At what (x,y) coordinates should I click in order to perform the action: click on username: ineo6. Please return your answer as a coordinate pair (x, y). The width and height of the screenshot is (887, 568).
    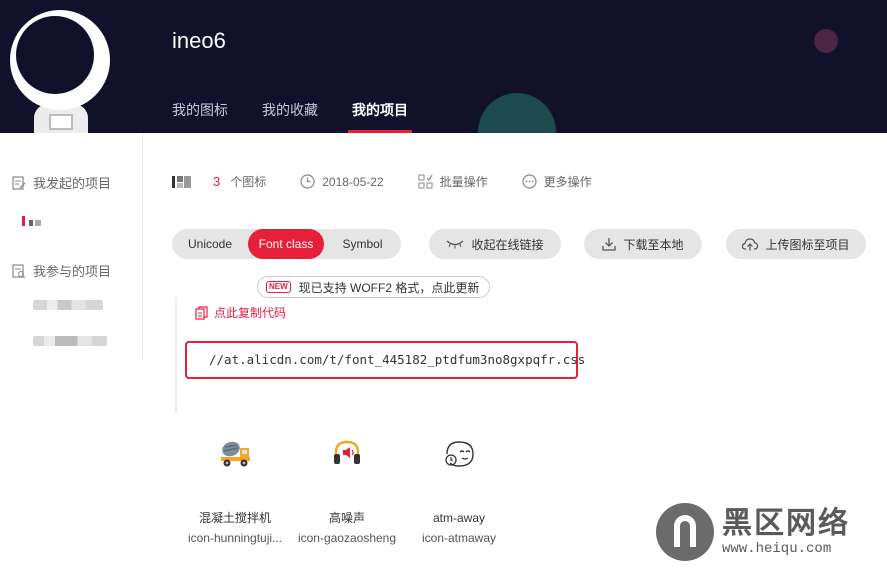
    Looking at the image, I should click on (199, 40).